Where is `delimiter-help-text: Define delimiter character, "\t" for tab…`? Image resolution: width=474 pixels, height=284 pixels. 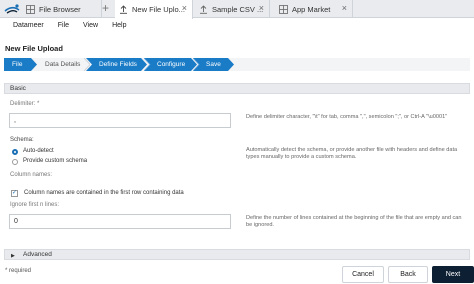 delimiter-help-text: Define delimiter character, "\t" for tab… is located at coordinates (347, 117).